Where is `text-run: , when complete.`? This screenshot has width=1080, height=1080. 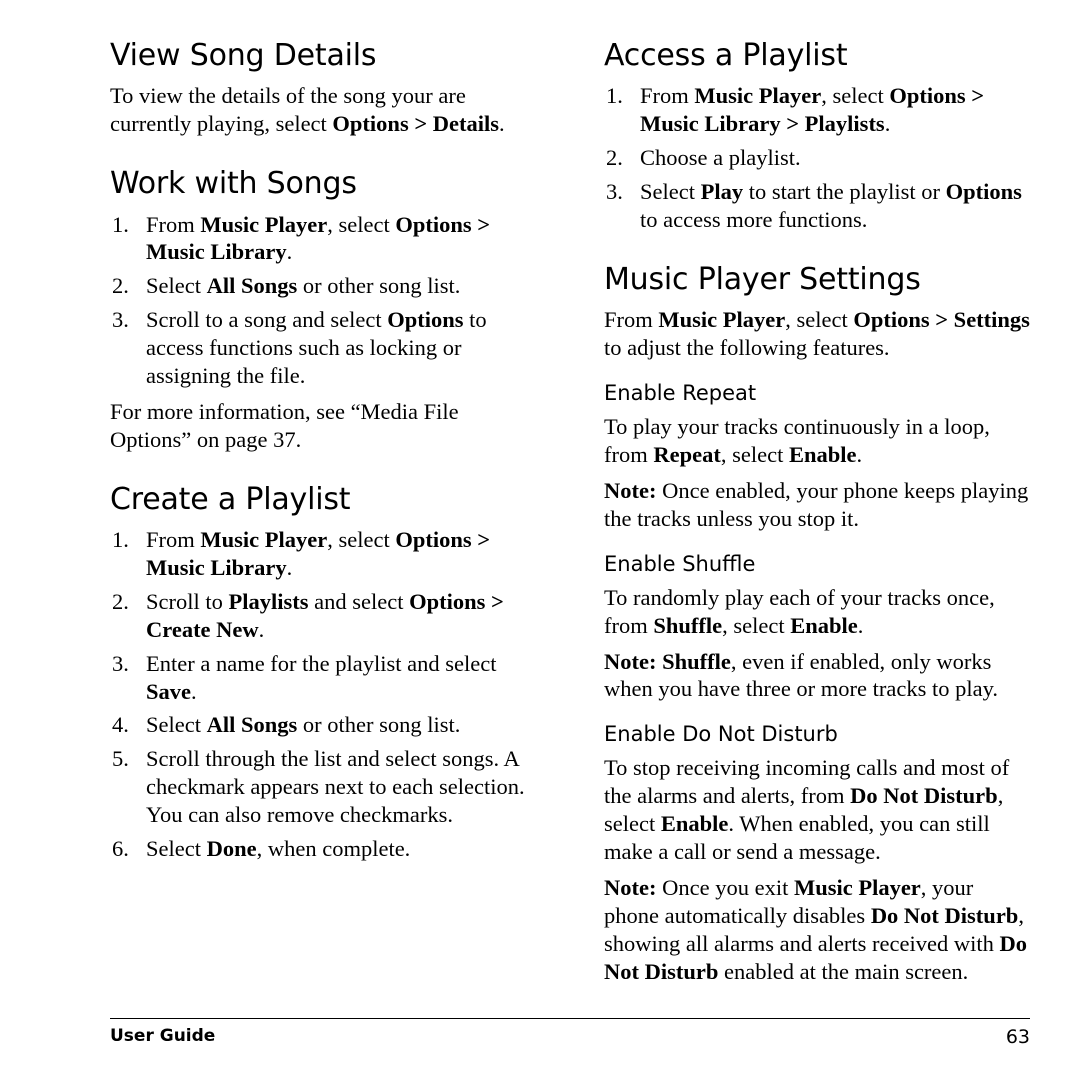
text-run: , when complete. is located at coordinates (333, 848).